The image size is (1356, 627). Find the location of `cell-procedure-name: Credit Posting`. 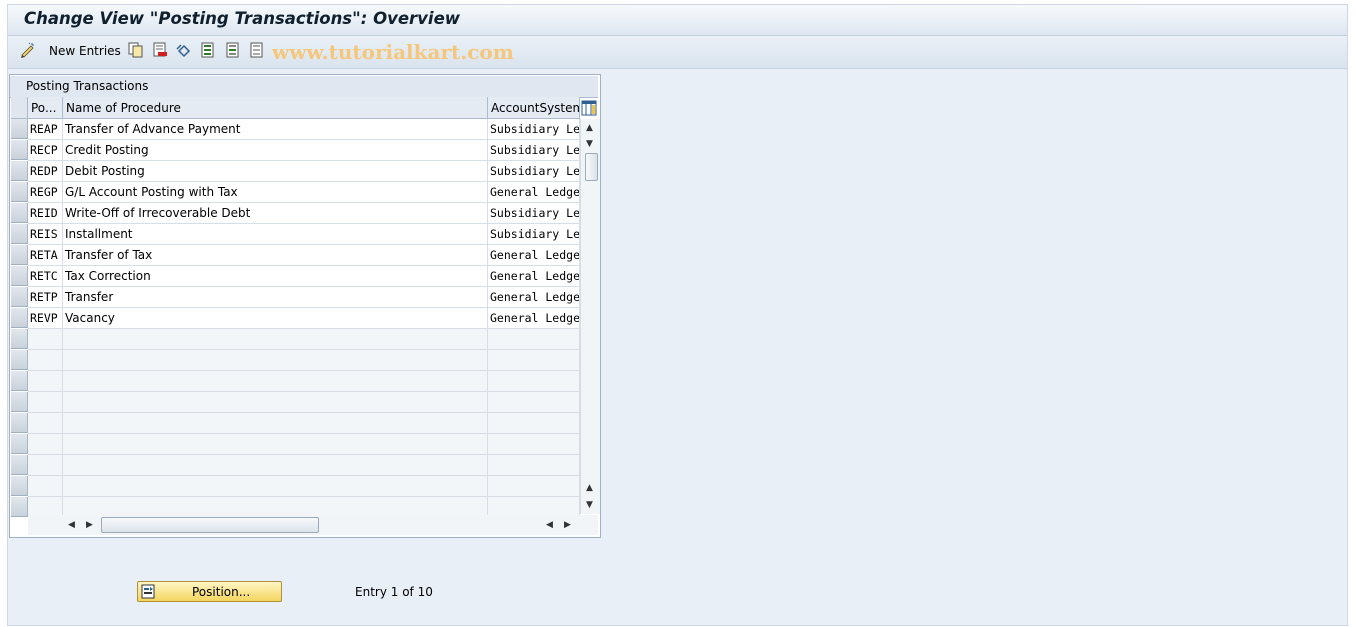

cell-procedure-name: Credit Posting is located at coordinates (275, 150).